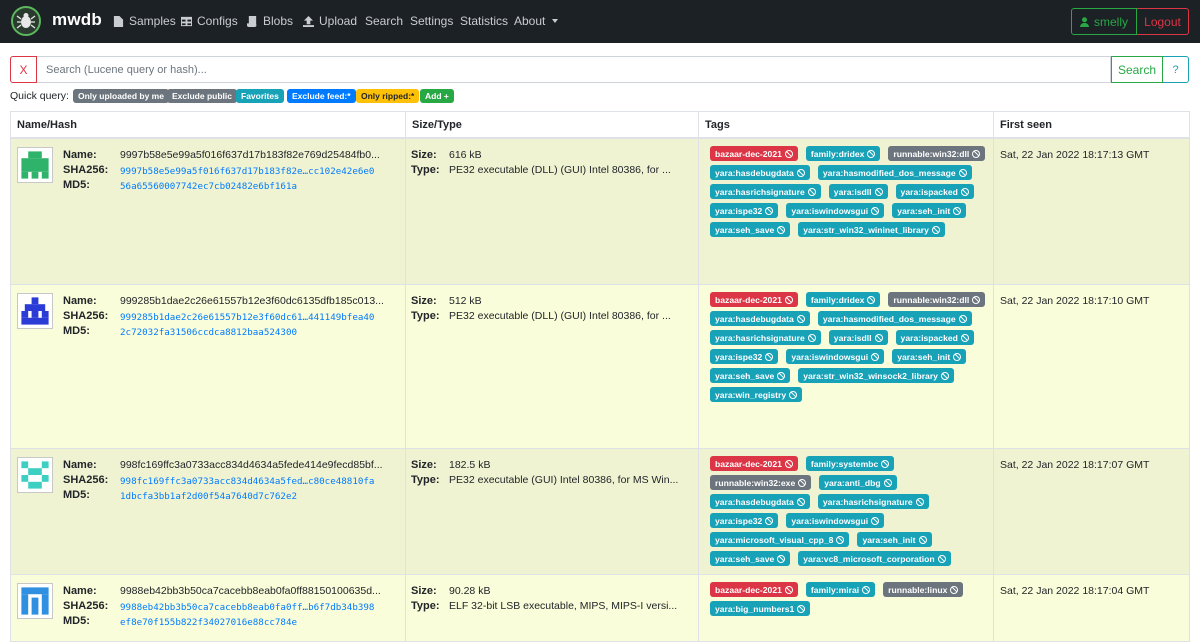 This screenshot has width=1200, height=642. I want to click on md5-link: 56a65560007742ec7cb02482e6bf161a, so click(208, 186).